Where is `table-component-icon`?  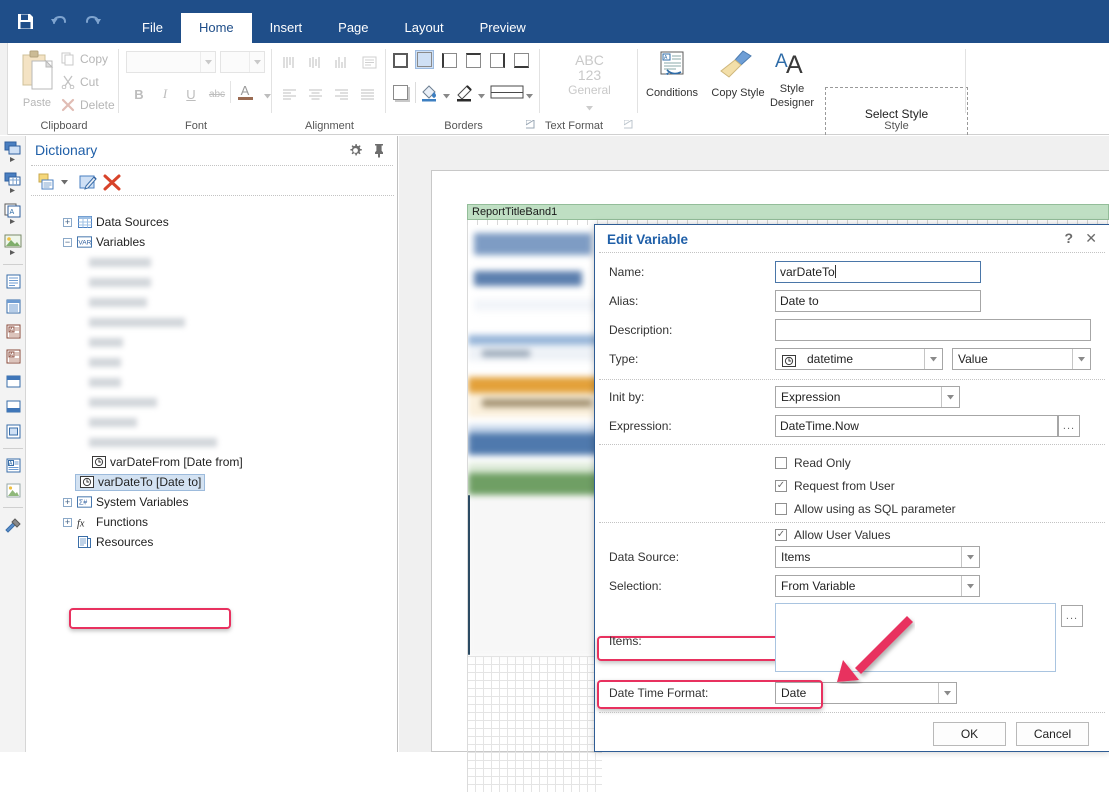
table-component-icon is located at coordinates (13, 182).